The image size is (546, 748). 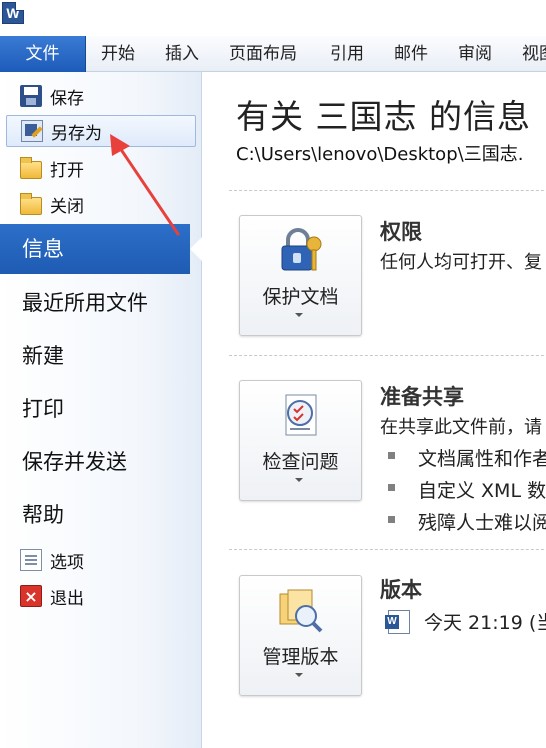 I want to click on tab-view: 视图, so click(x=534, y=54).